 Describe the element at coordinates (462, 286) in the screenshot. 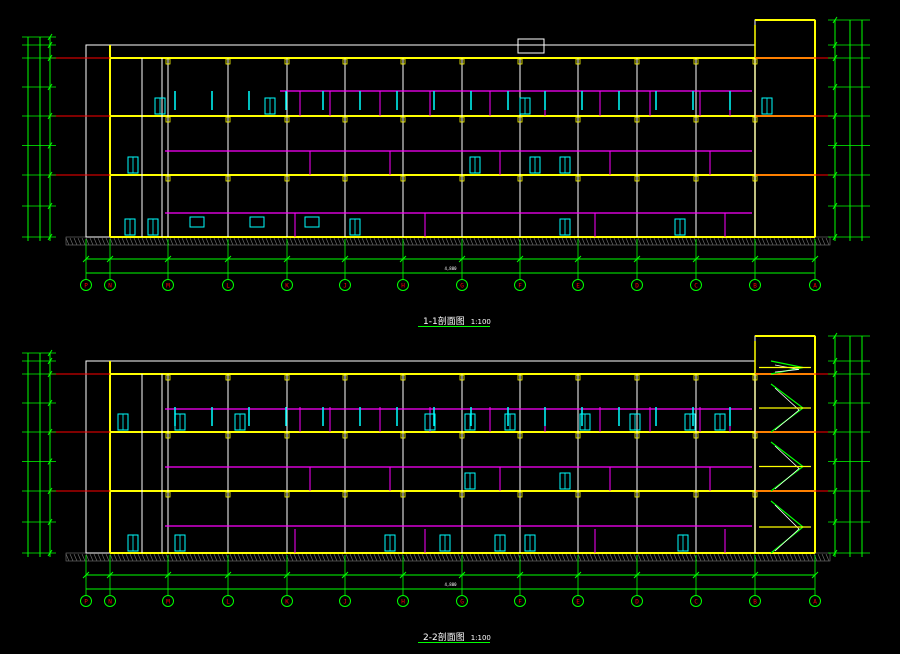

I see `section-1-axis-label-G: G` at that location.